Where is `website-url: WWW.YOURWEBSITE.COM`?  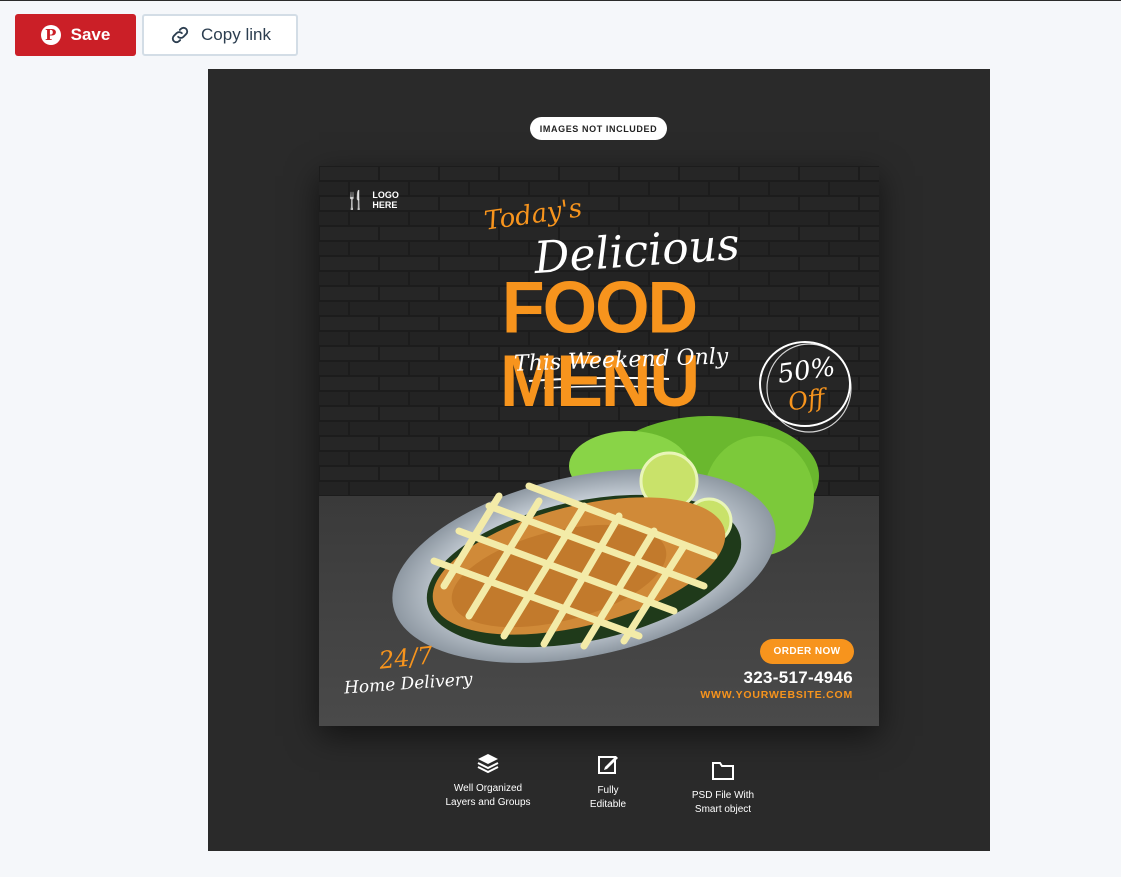
website-url: WWW.YOURWEBSITE.COM is located at coordinates (776, 695).